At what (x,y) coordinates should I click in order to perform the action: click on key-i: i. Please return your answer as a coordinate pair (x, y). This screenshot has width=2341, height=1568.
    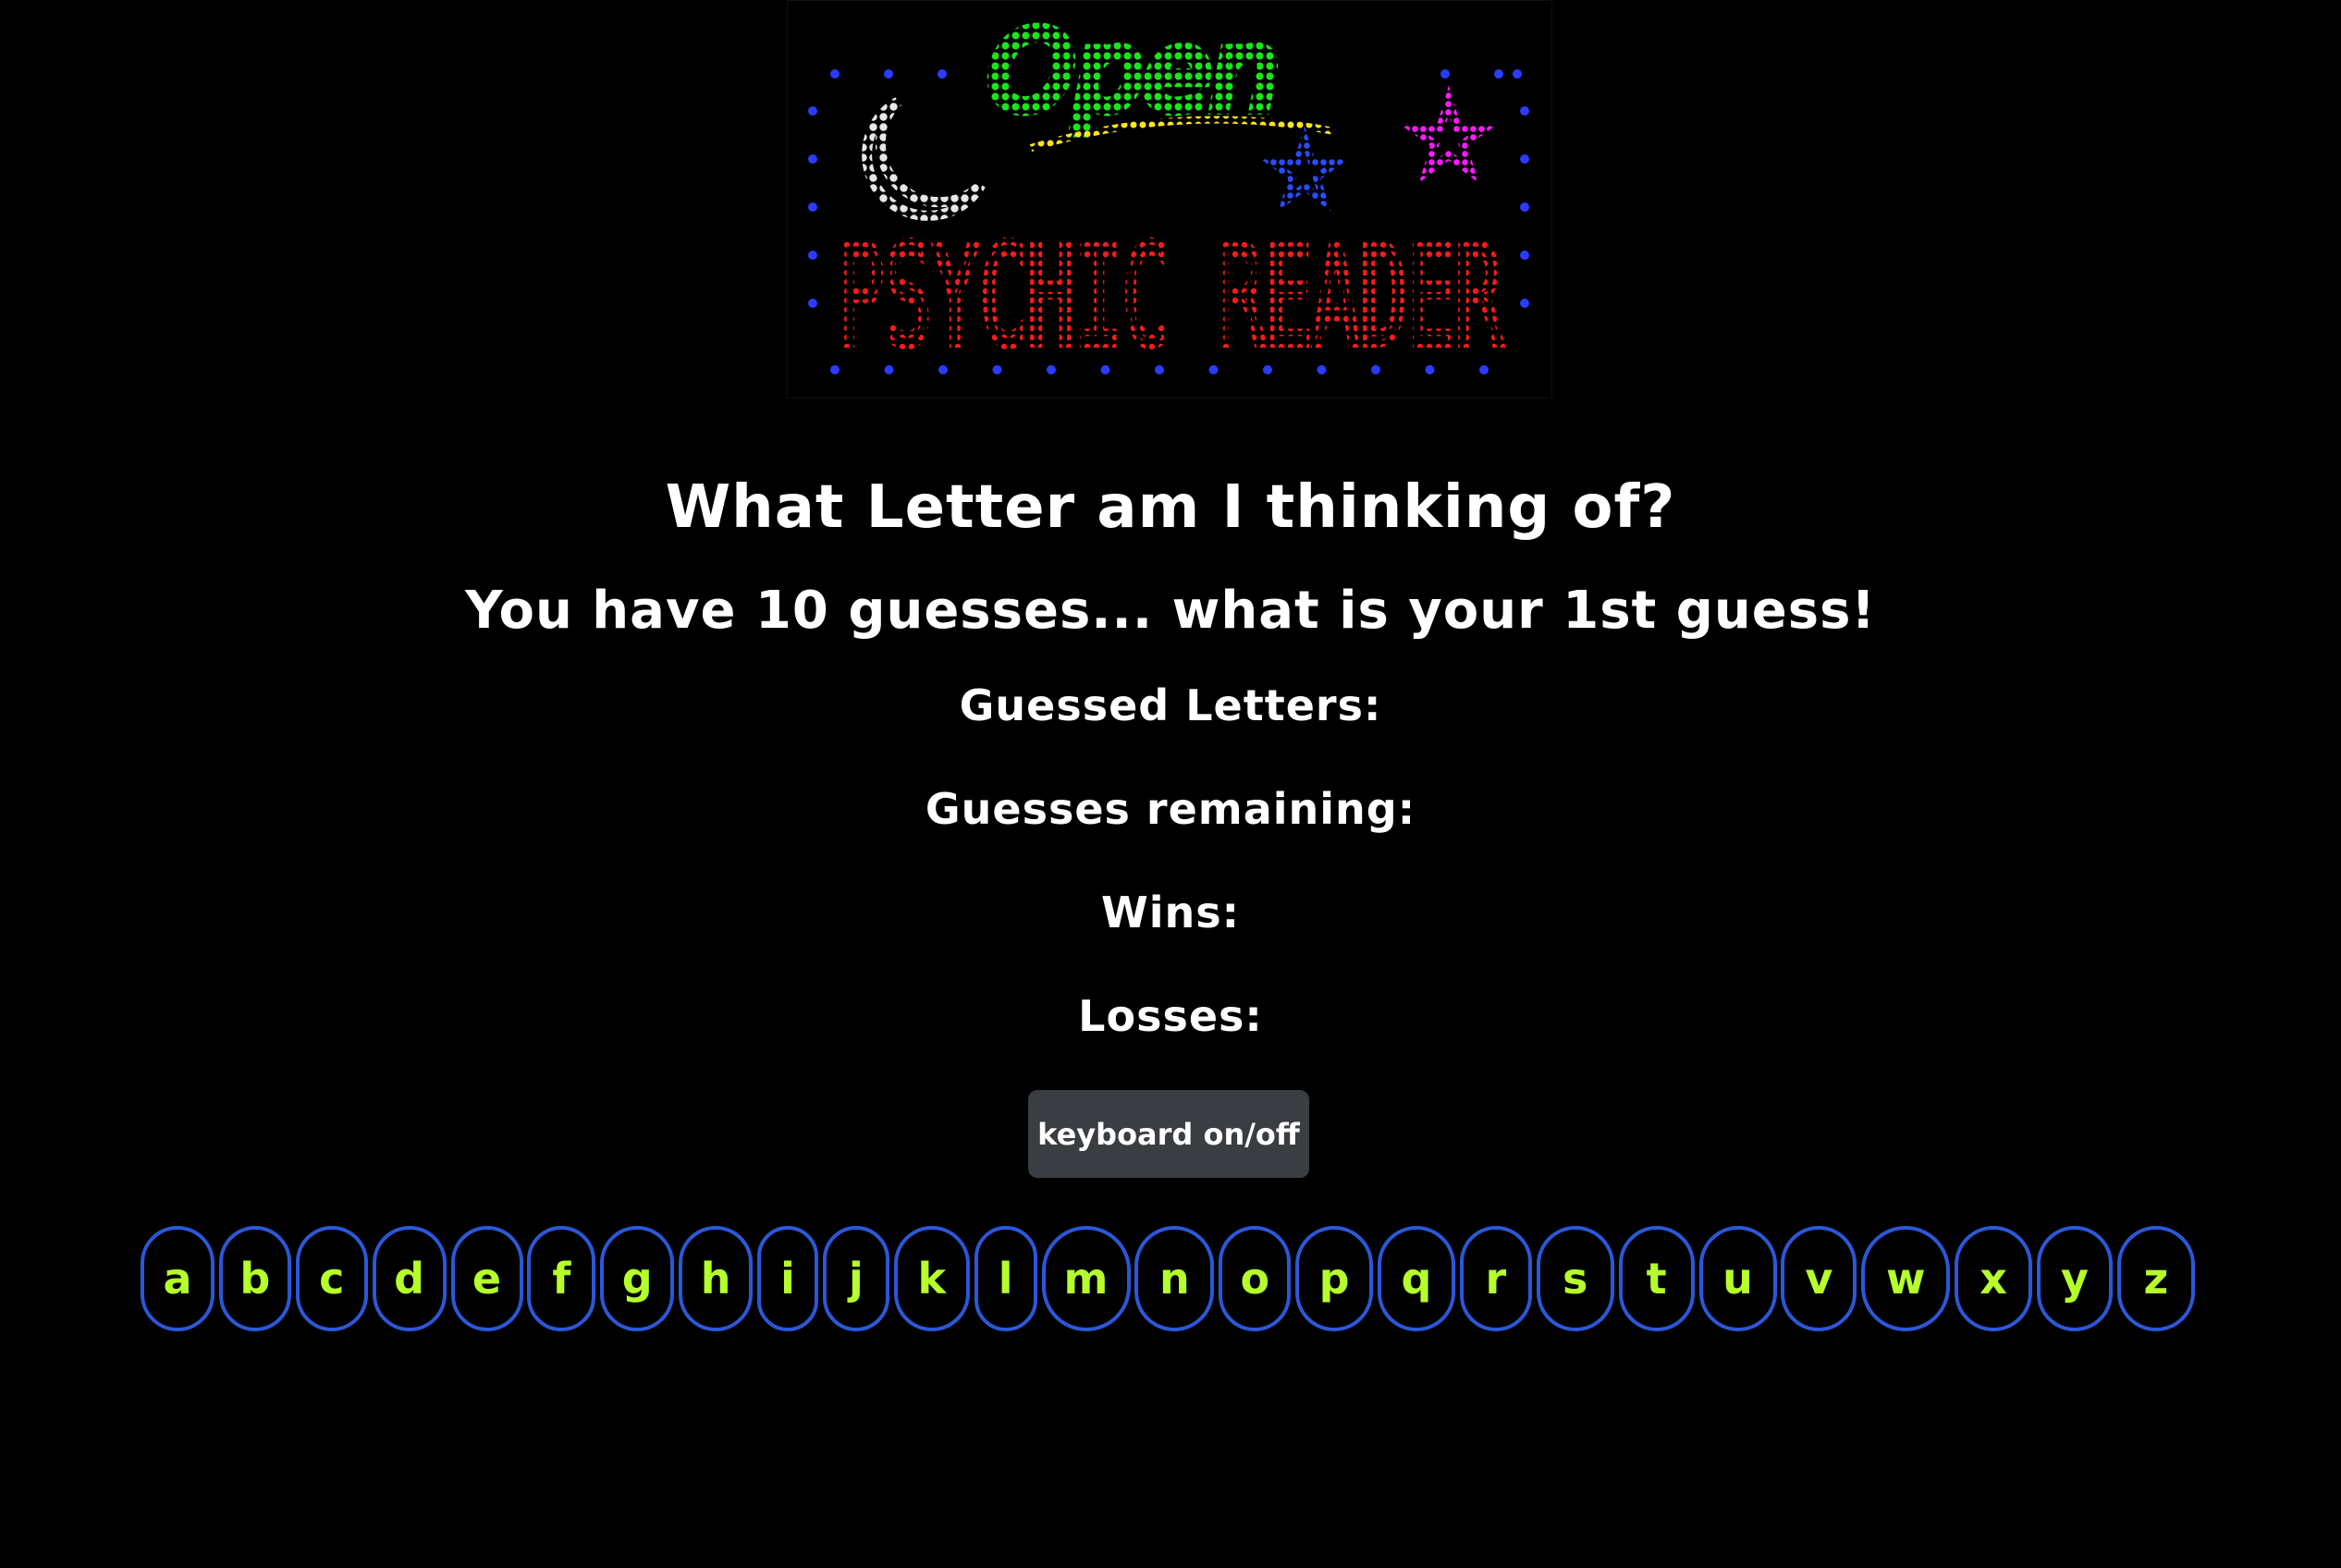
    Looking at the image, I should click on (787, 1279).